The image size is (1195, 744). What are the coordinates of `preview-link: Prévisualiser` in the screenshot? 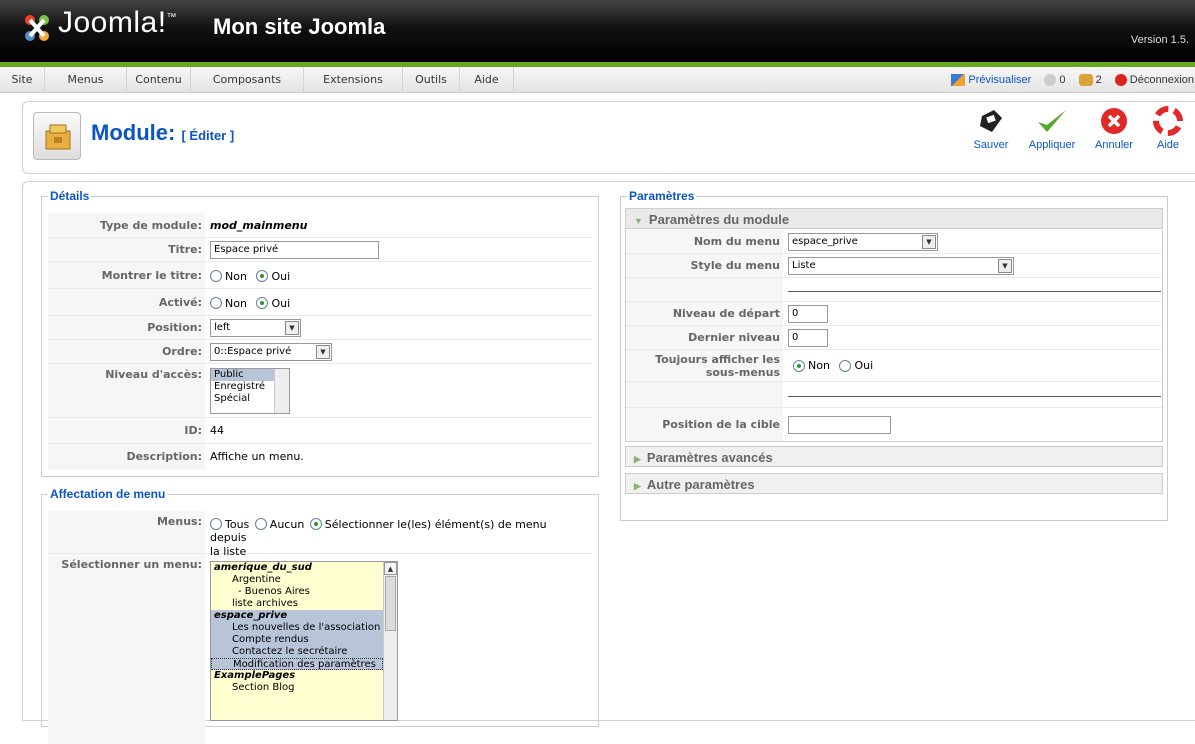 It's located at (991, 80).